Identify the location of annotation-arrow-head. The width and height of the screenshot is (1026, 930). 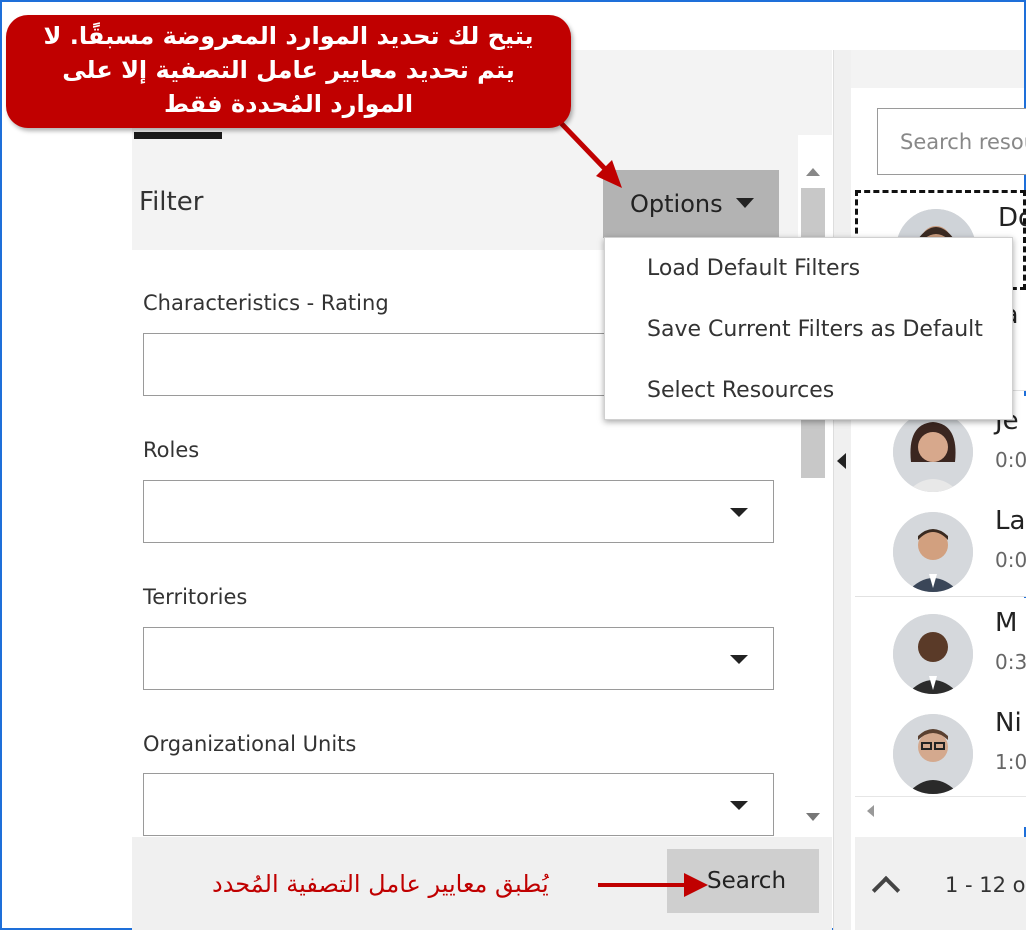
(696, 885).